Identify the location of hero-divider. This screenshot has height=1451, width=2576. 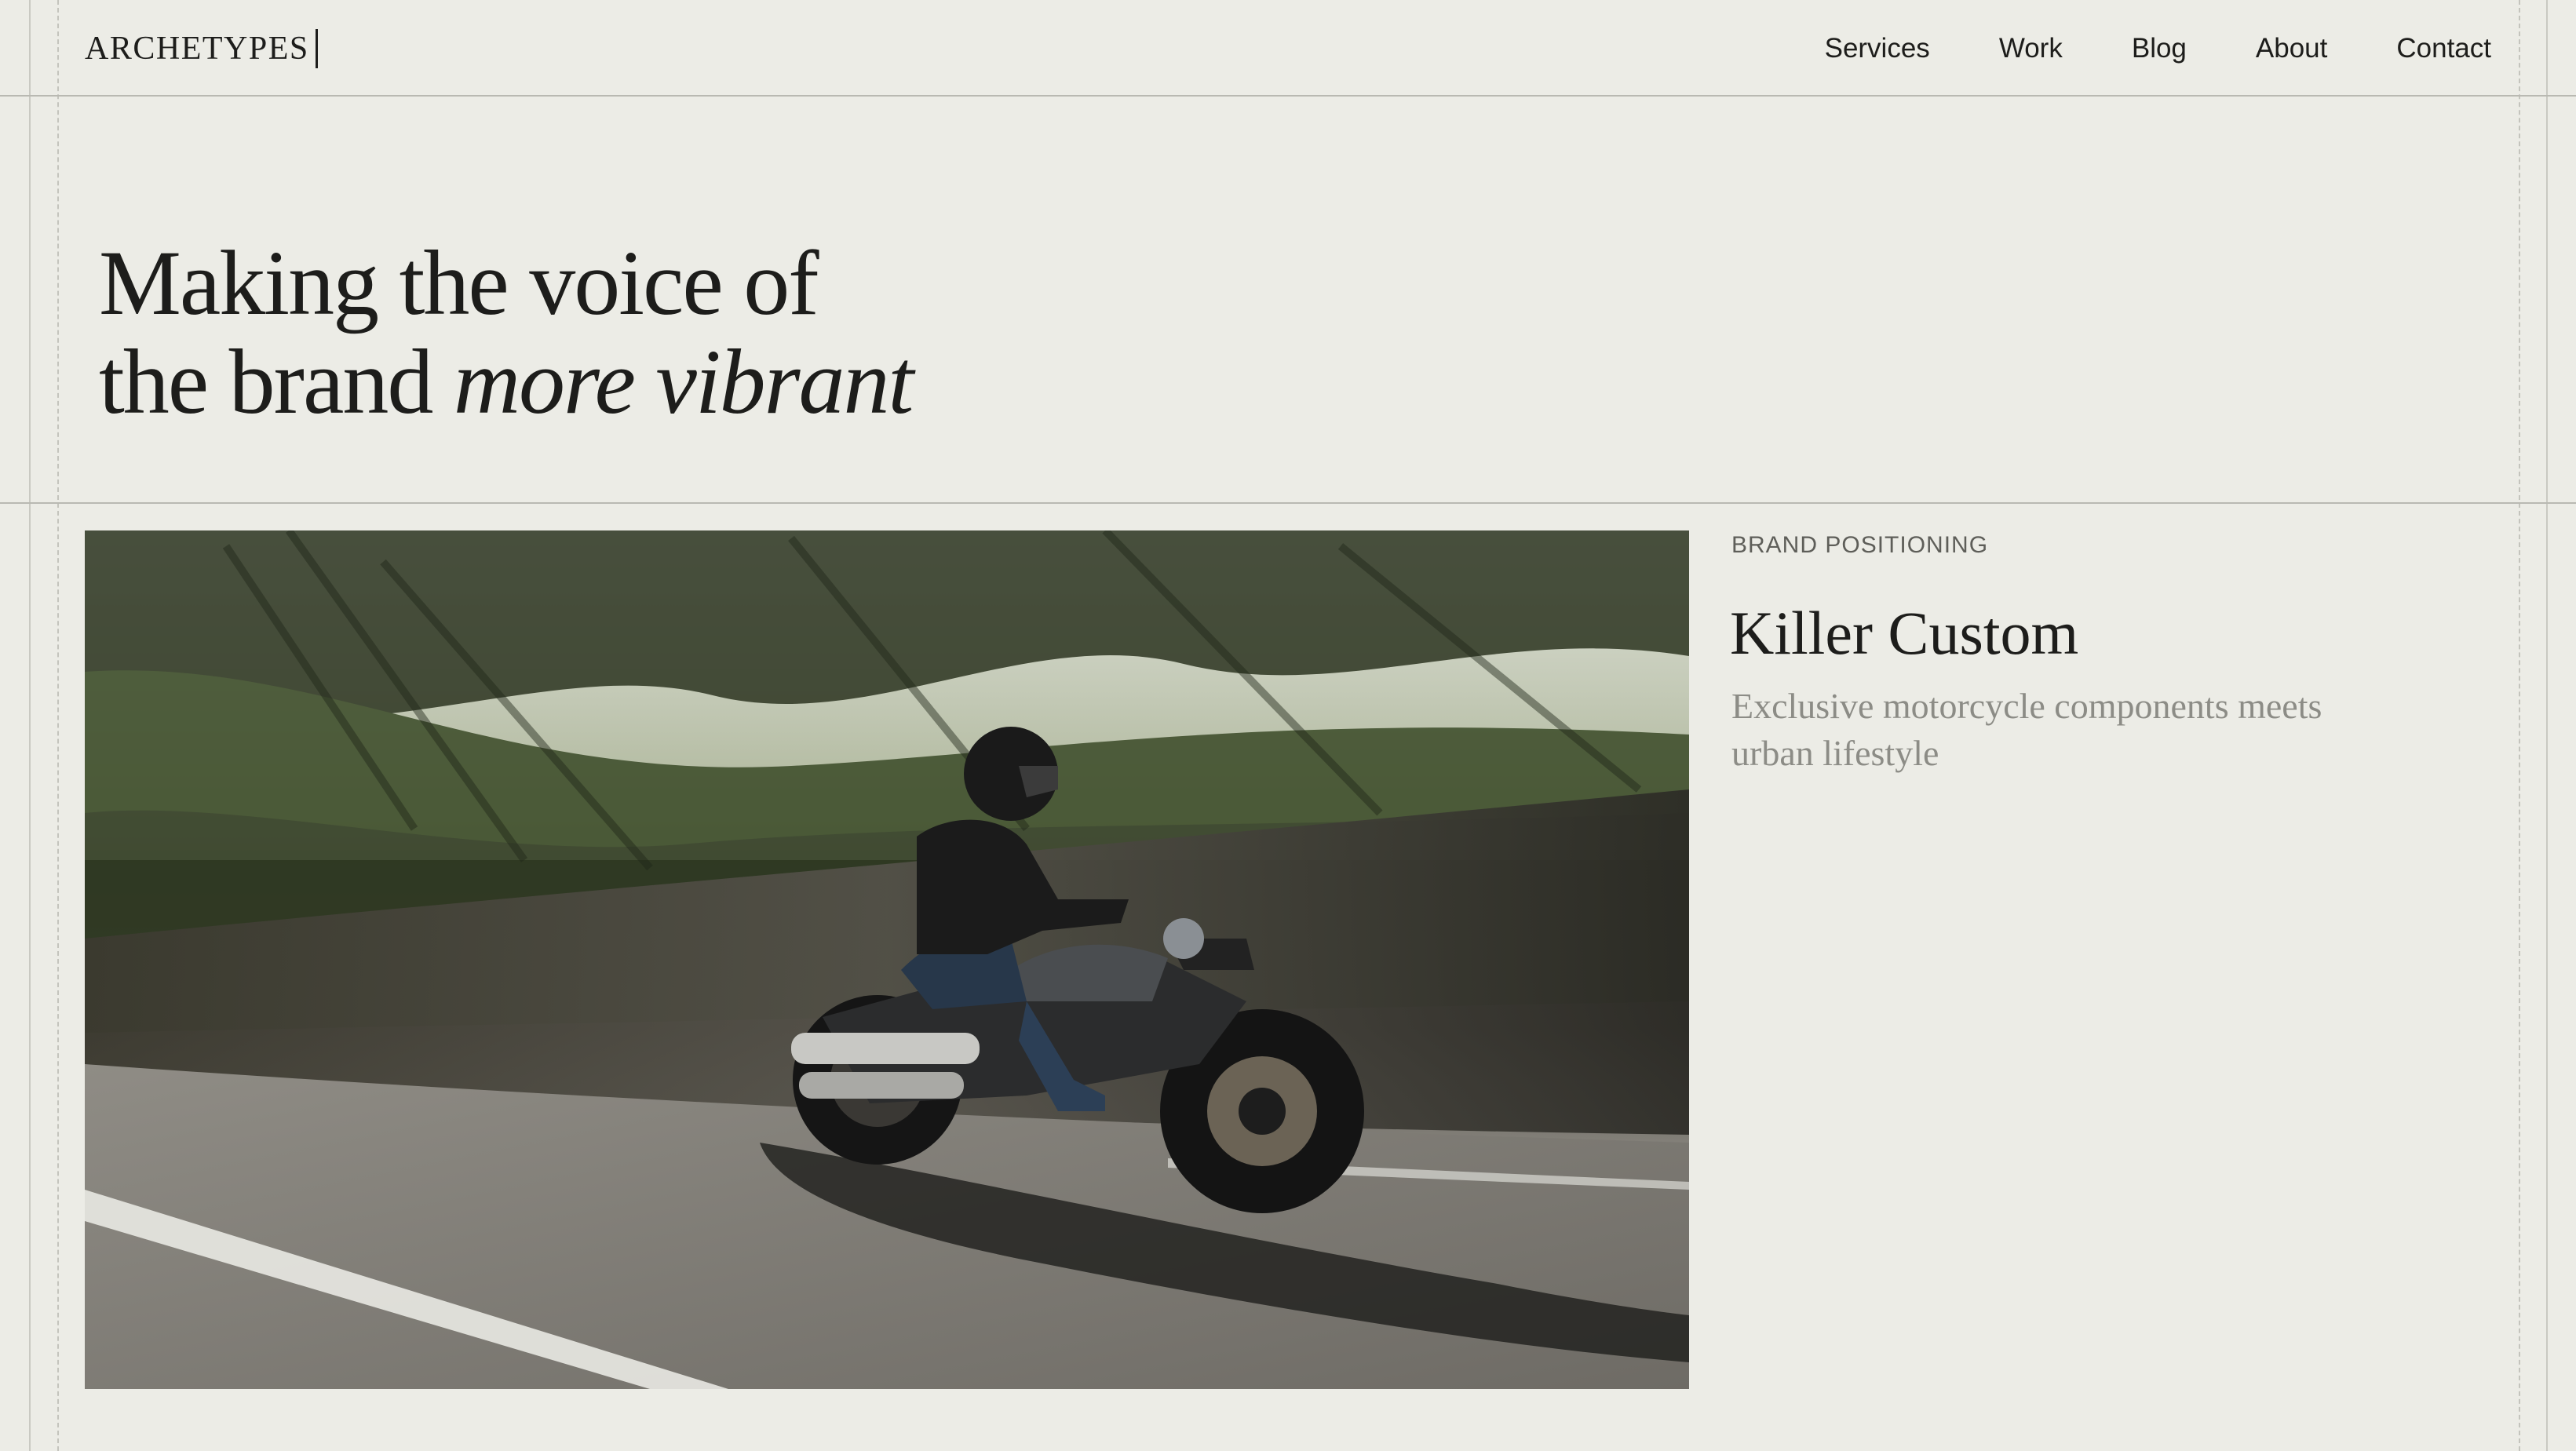
(1288, 503).